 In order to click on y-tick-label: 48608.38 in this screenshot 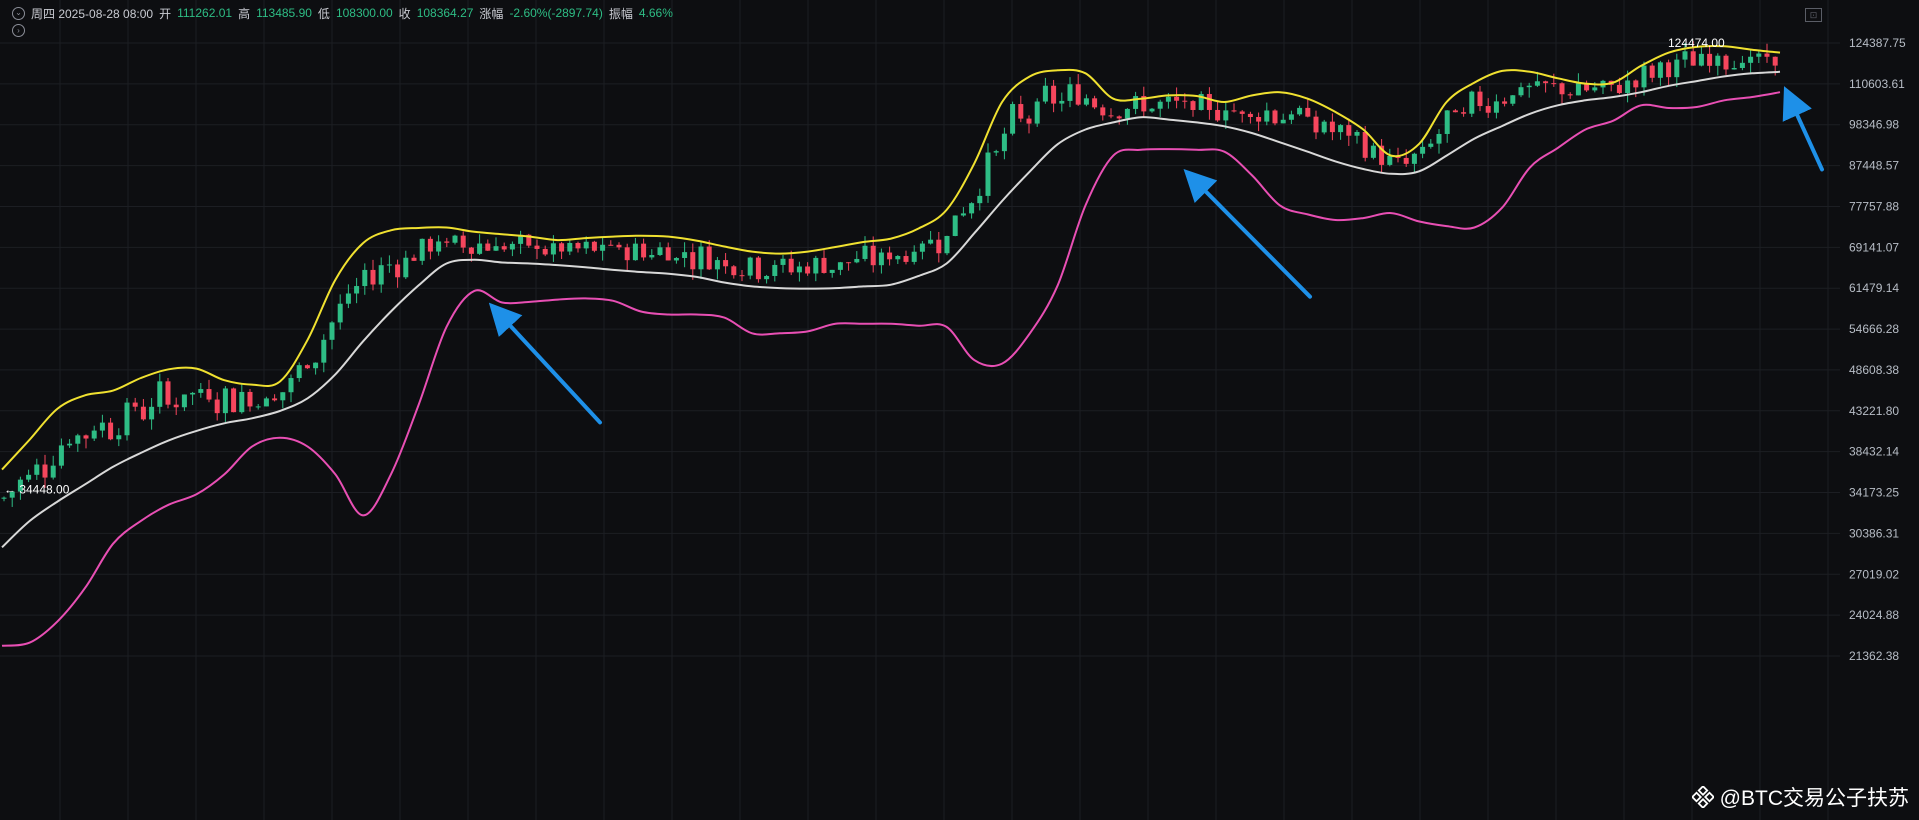, I will do `click(1874, 370)`.